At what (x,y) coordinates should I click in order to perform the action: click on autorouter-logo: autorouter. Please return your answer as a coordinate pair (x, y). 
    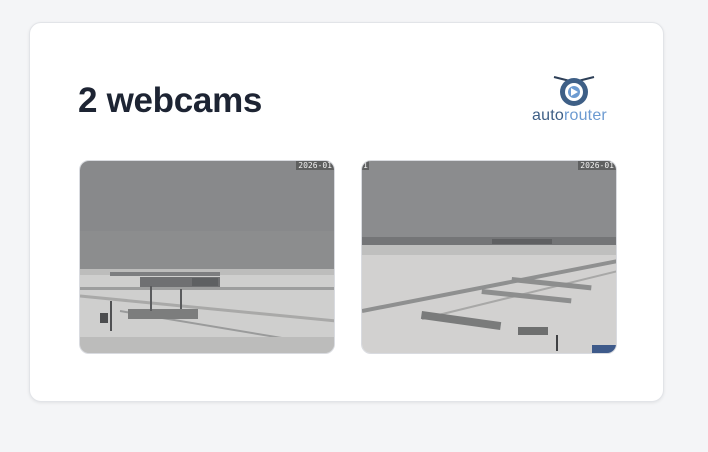
    Looking at the image, I should click on (576, 101).